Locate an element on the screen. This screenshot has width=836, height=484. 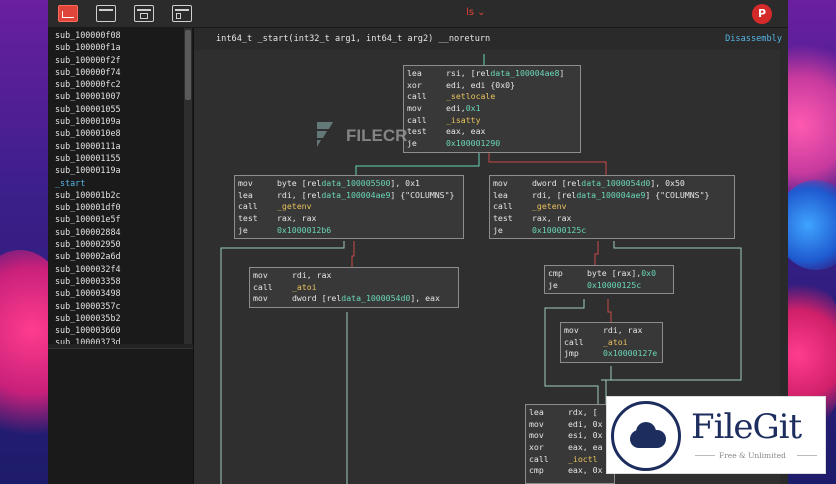
instruction-line: call _ioctl is located at coordinates (570, 460).